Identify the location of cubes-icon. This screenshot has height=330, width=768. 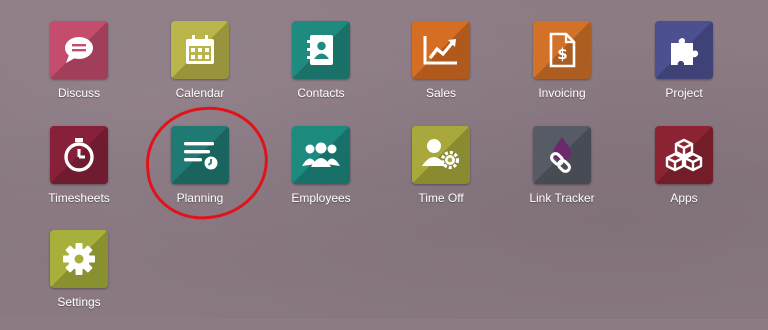
(684, 155).